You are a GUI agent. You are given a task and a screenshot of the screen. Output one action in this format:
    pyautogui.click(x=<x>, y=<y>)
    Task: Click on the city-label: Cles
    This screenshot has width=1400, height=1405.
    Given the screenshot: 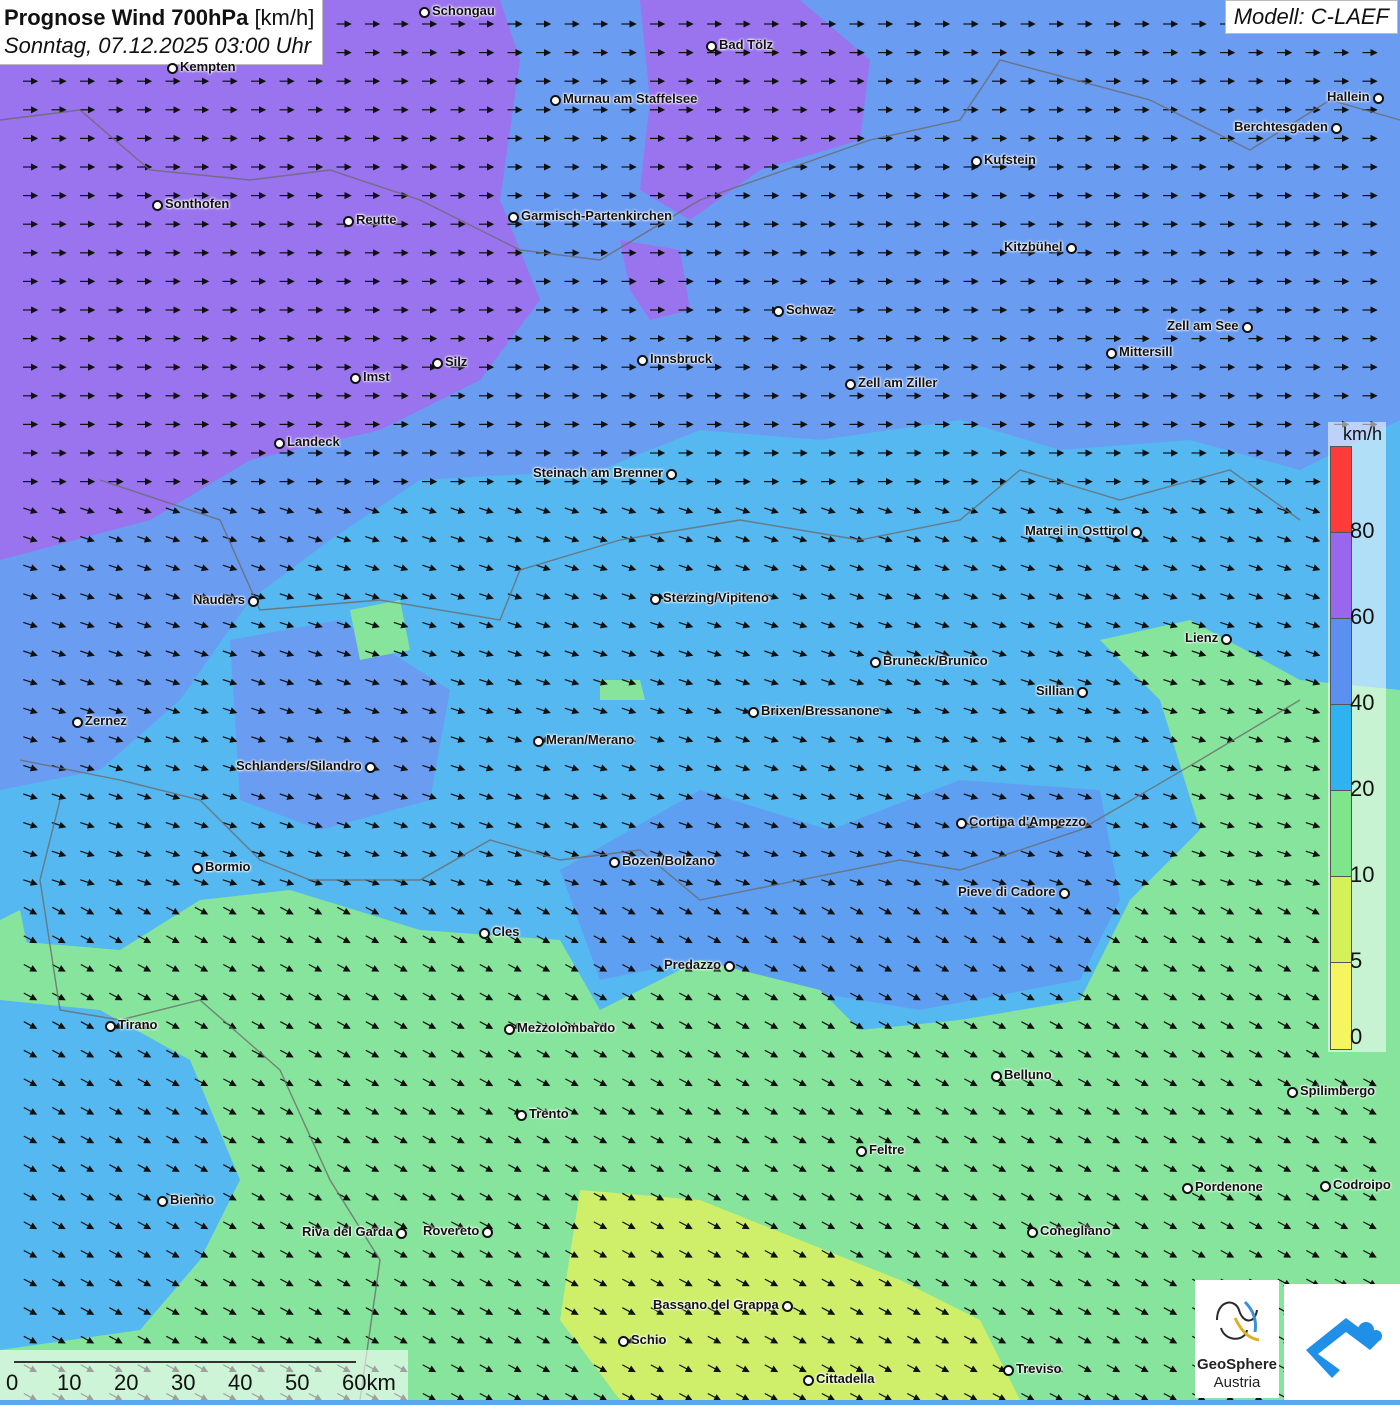 What is the action you would take?
    pyautogui.click(x=506, y=931)
    